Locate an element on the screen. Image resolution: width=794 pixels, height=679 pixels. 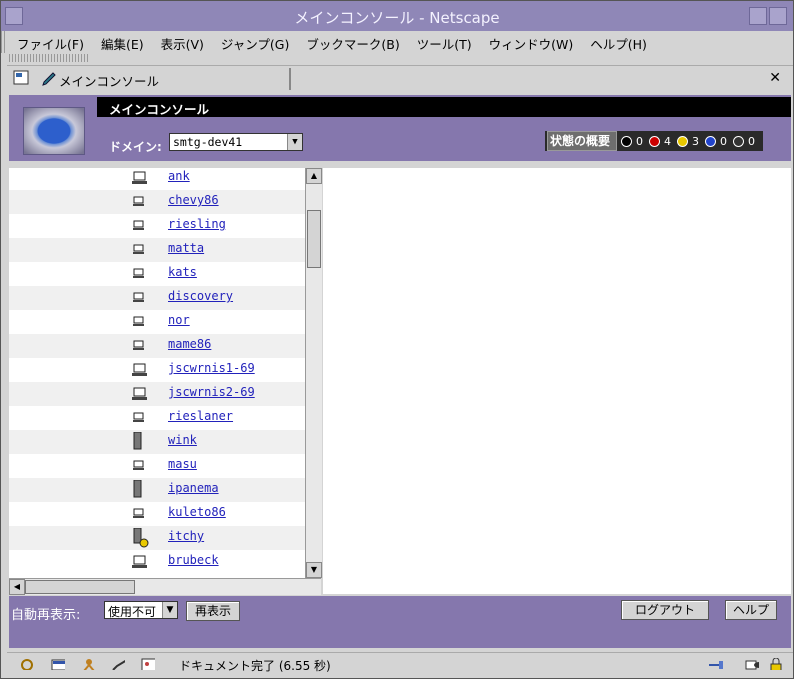
host-row: rieslaner is located at coordinates (157, 418).